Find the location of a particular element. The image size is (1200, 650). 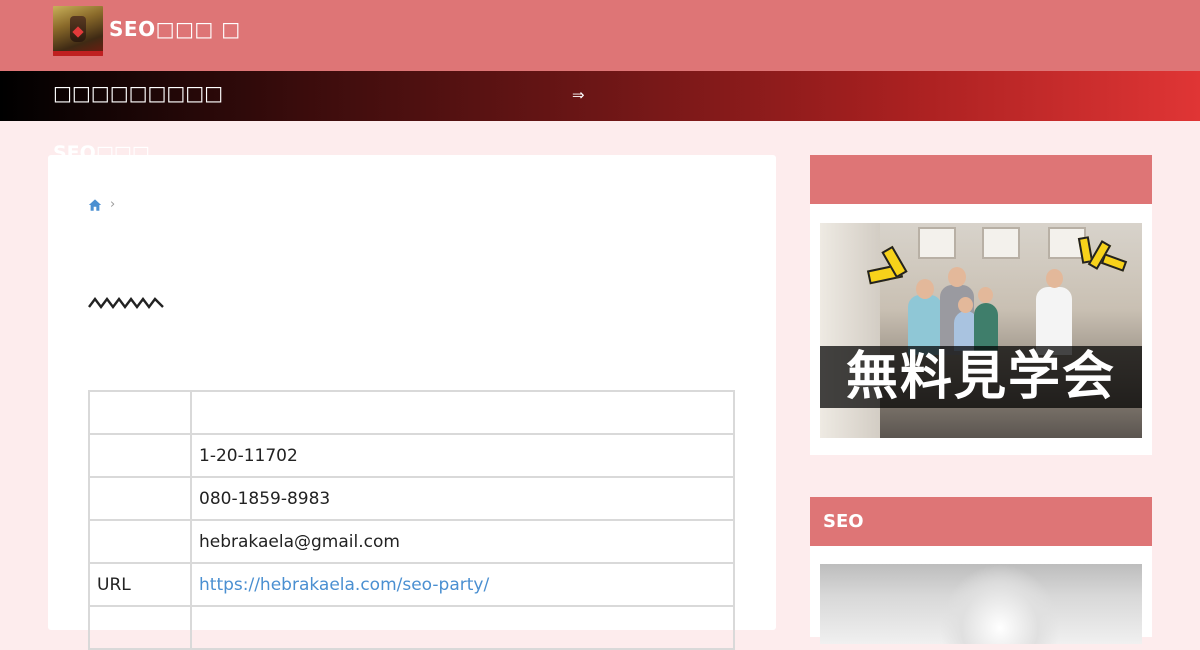

honey-jar-logo-icon is located at coordinates (78, 31).